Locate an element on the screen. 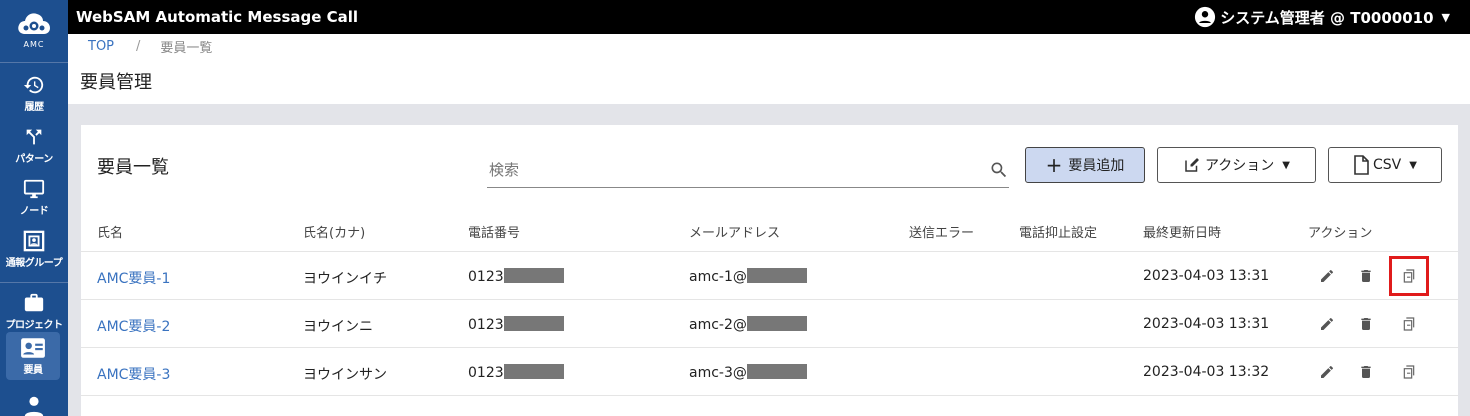 The height and width of the screenshot is (416, 1470). email-prefix: amc-2@ is located at coordinates (718, 325).